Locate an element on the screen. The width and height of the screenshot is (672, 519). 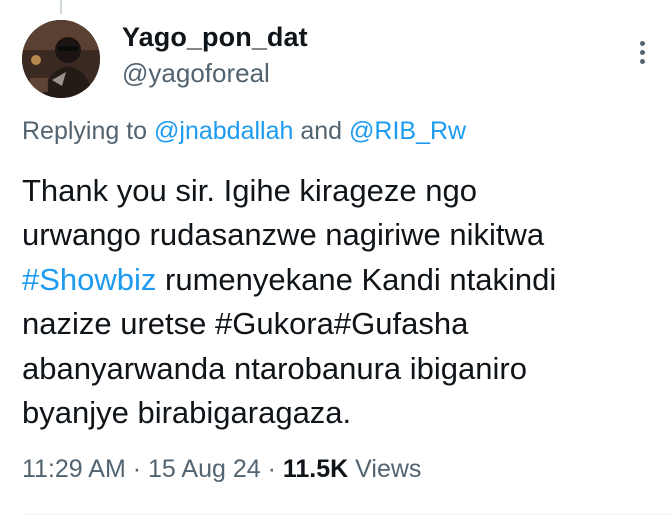
replying-to-label: Replying to is located at coordinates (85, 131).